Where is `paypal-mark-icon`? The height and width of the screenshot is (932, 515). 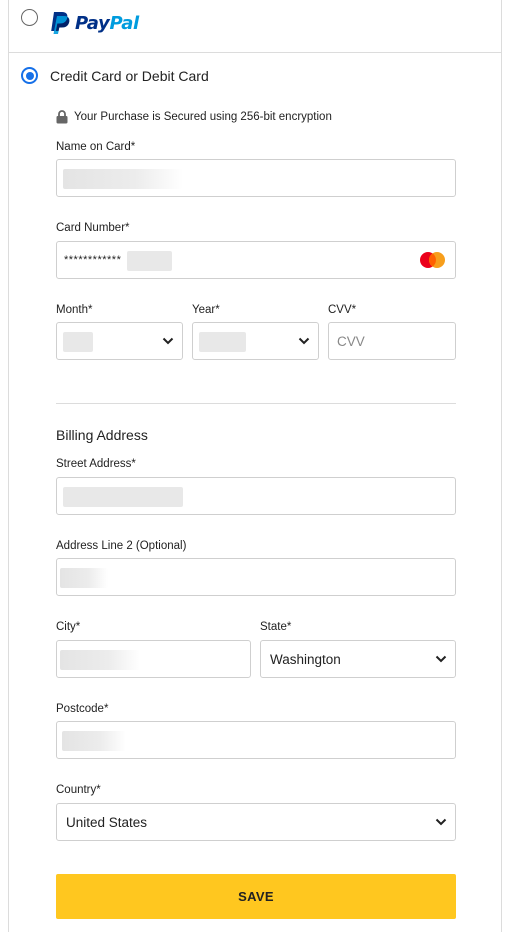
paypal-mark-icon is located at coordinates (60, 23).